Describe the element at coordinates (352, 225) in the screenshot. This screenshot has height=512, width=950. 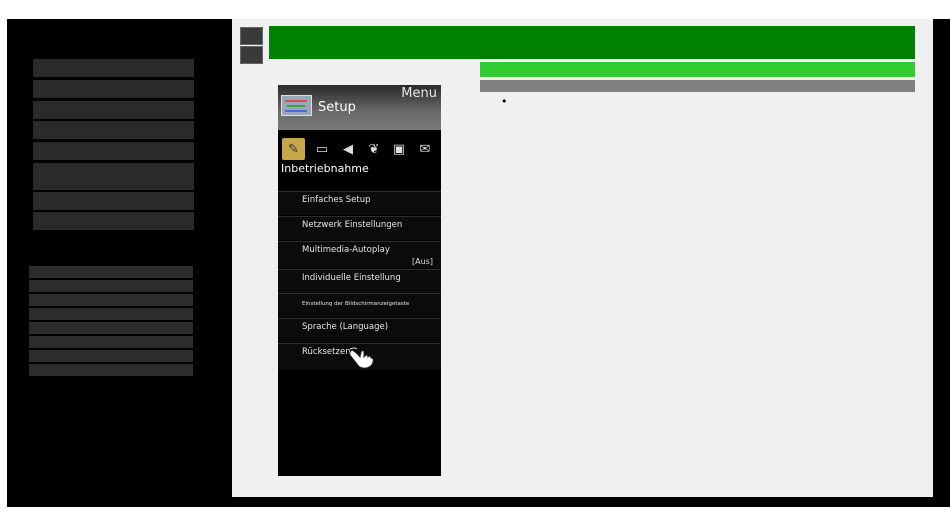
I see `menu-item-label: Netzwerk Einstellungen` at that location.